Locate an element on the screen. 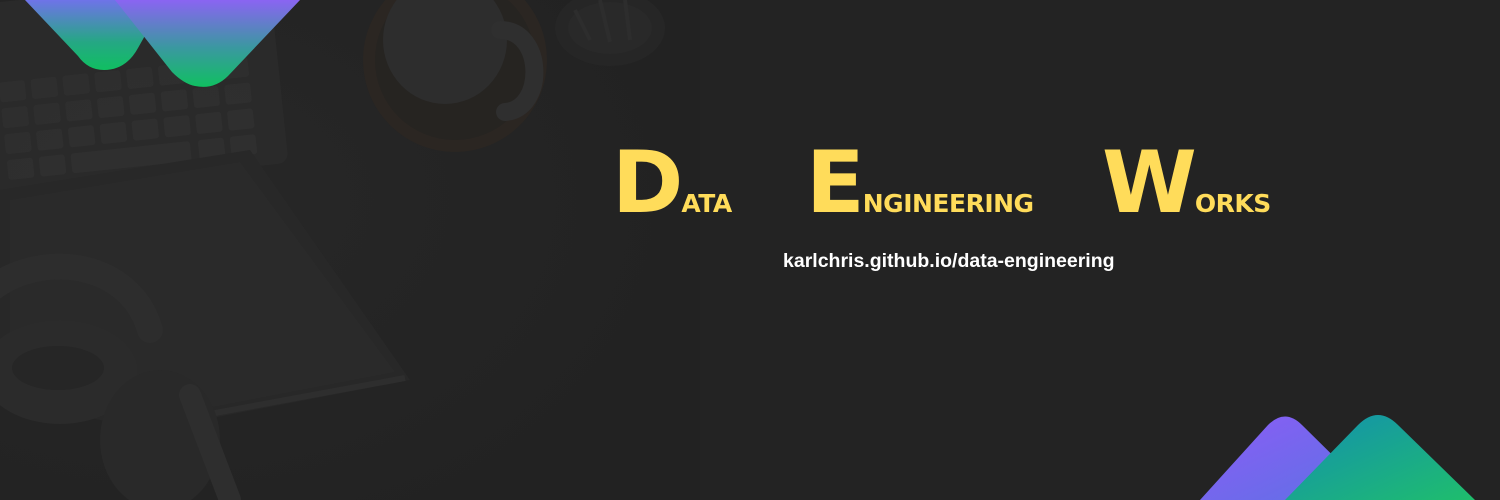  title-word-works: Works is located at coordinates (1186, 183).